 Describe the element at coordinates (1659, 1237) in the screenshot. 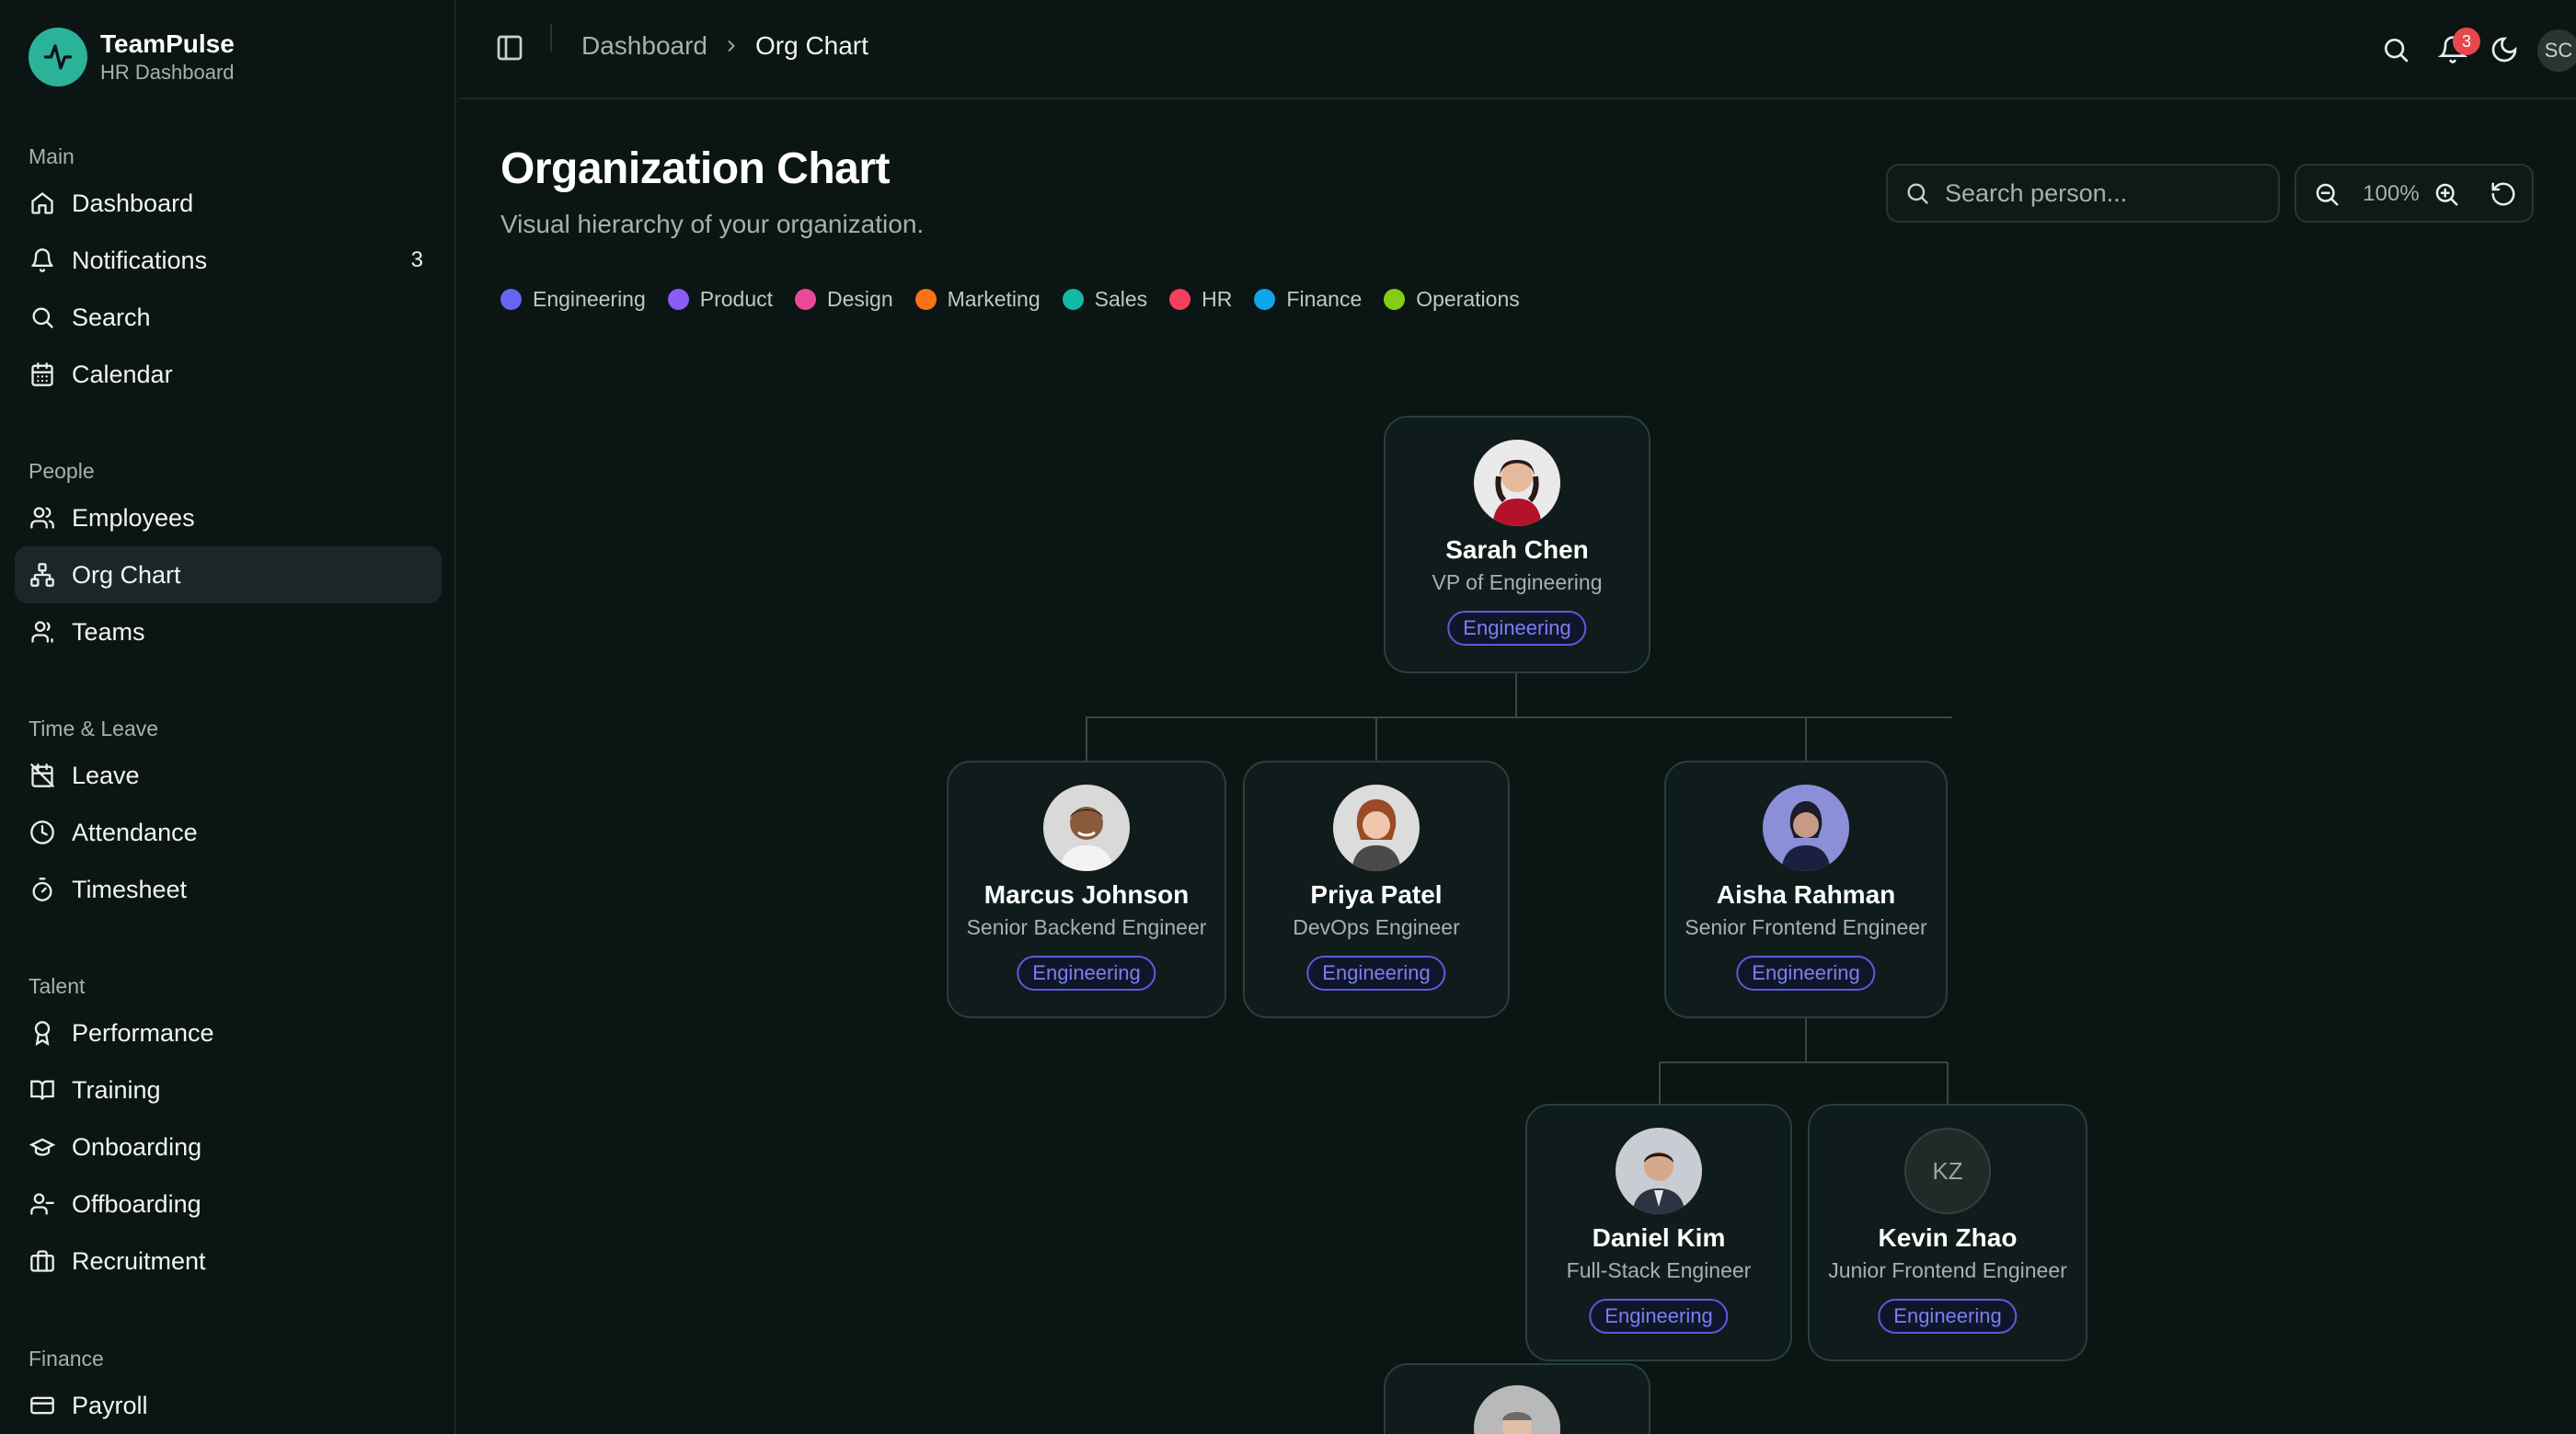

I see `person-name: Daniel Kim` at that location.